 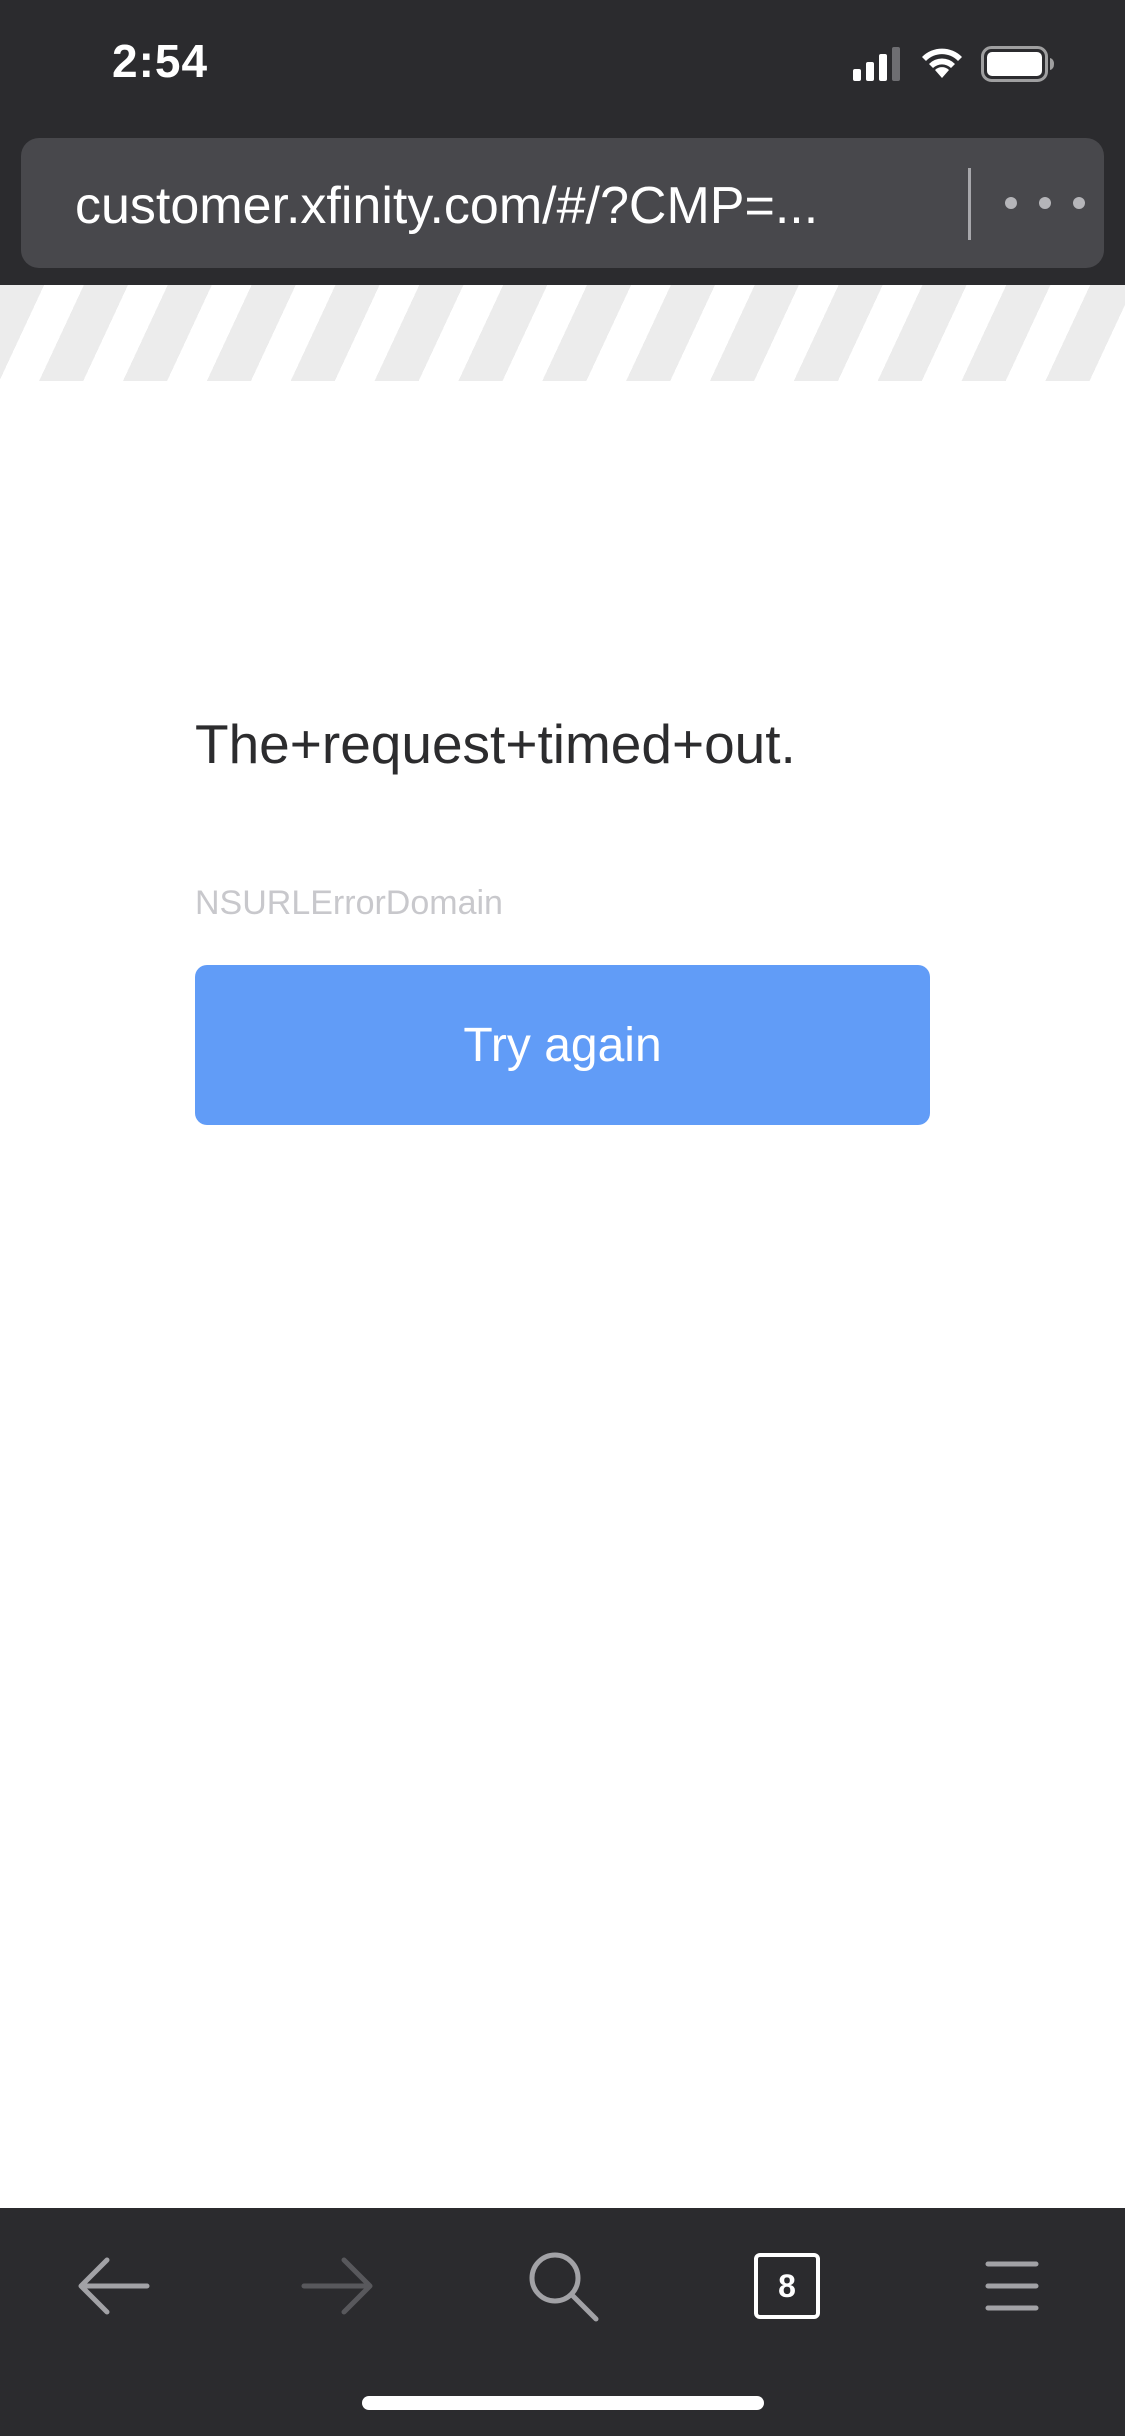 I want to click on menu-button, so click(x=1012, y=2286).